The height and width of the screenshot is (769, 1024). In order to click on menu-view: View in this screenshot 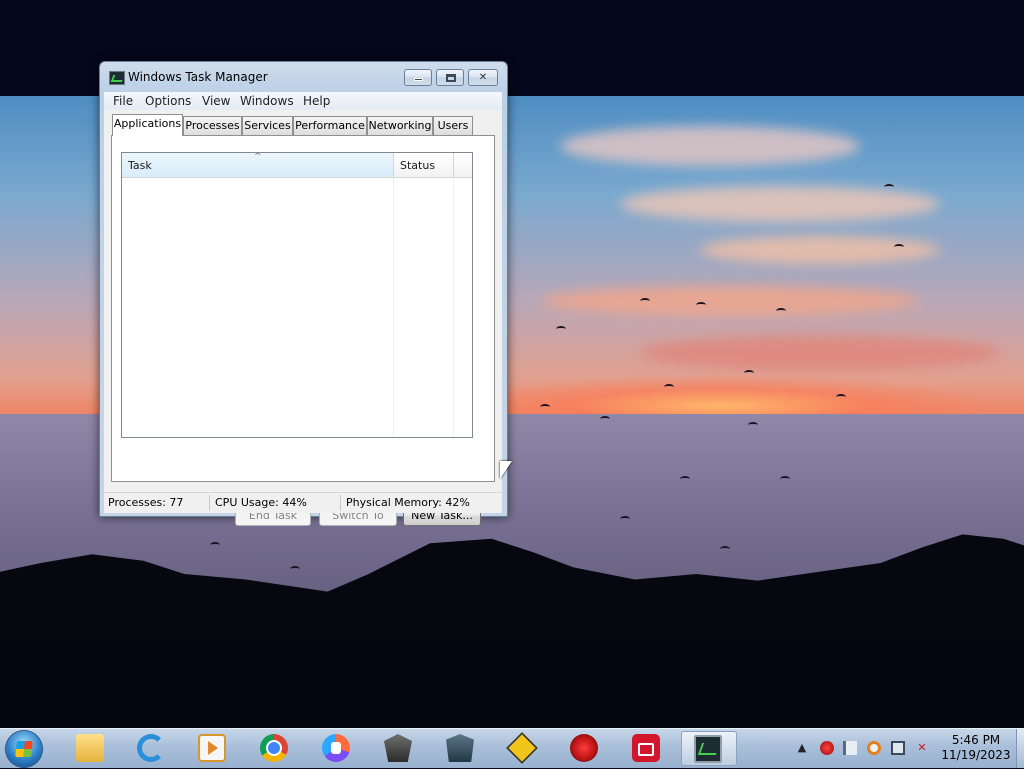, I will do `click(216, 101)`.